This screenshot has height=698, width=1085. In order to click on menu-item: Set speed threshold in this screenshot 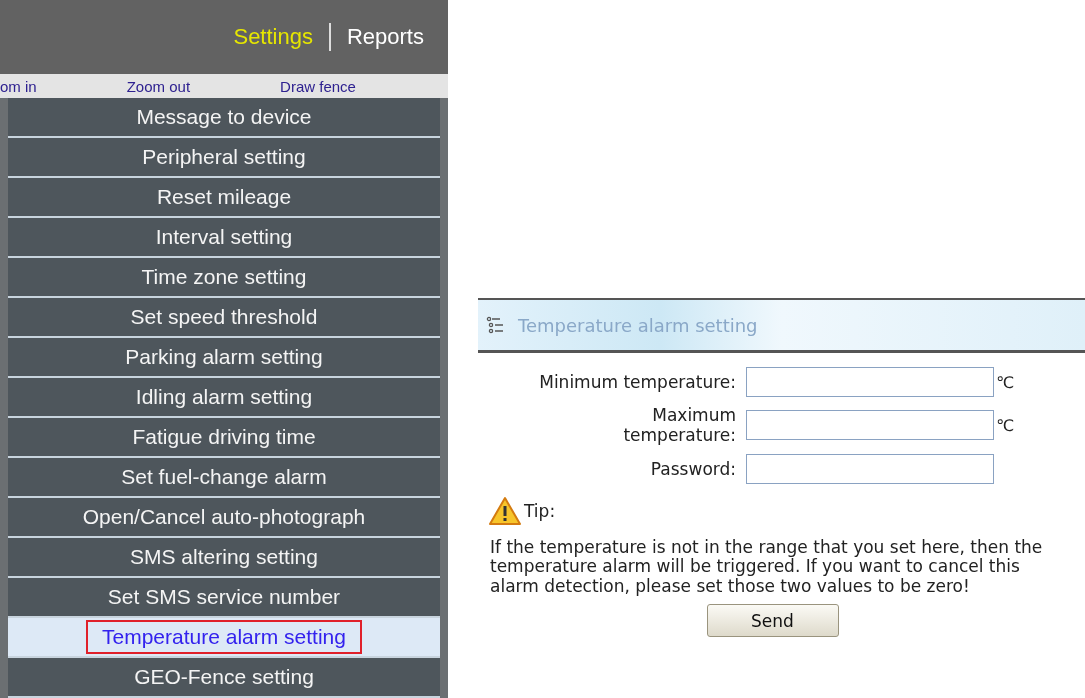, I will do `click(224, 318)`.